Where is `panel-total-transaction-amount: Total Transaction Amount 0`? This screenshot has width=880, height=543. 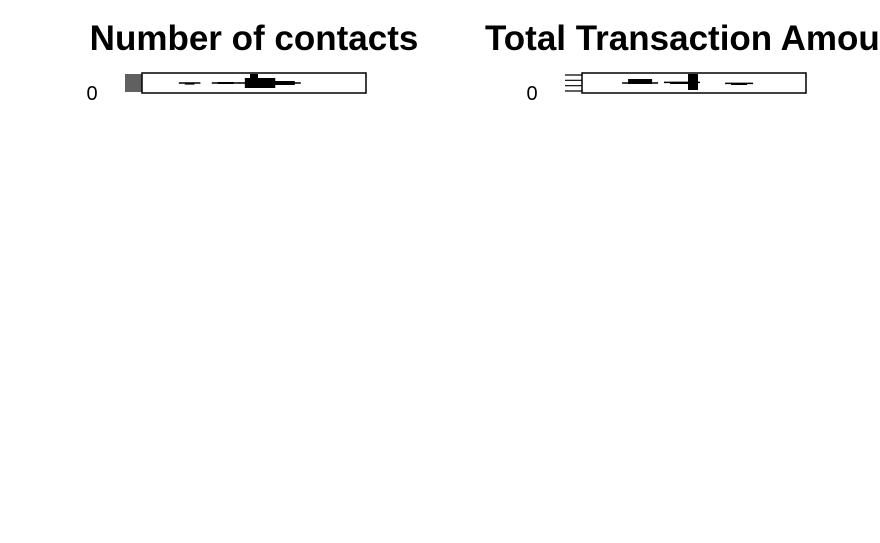 panel-total-transaction-amount: Total Transaction Amount 0 is located at coordinates (682, 62).